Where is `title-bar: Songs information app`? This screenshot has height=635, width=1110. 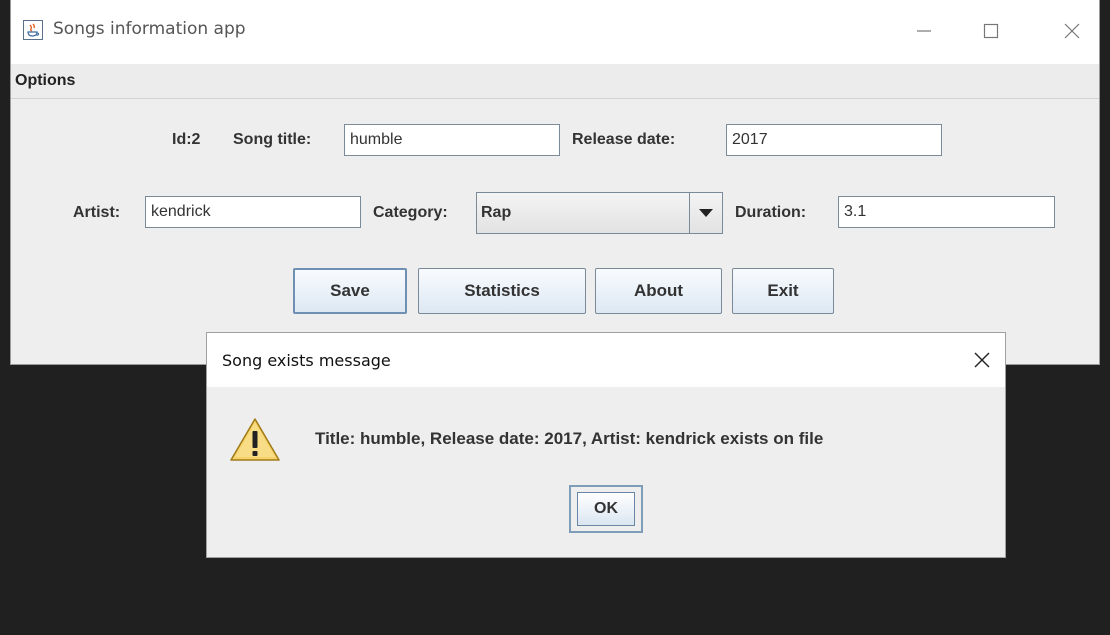 title-bar: Songs information app is located at coordinates (555, 32).